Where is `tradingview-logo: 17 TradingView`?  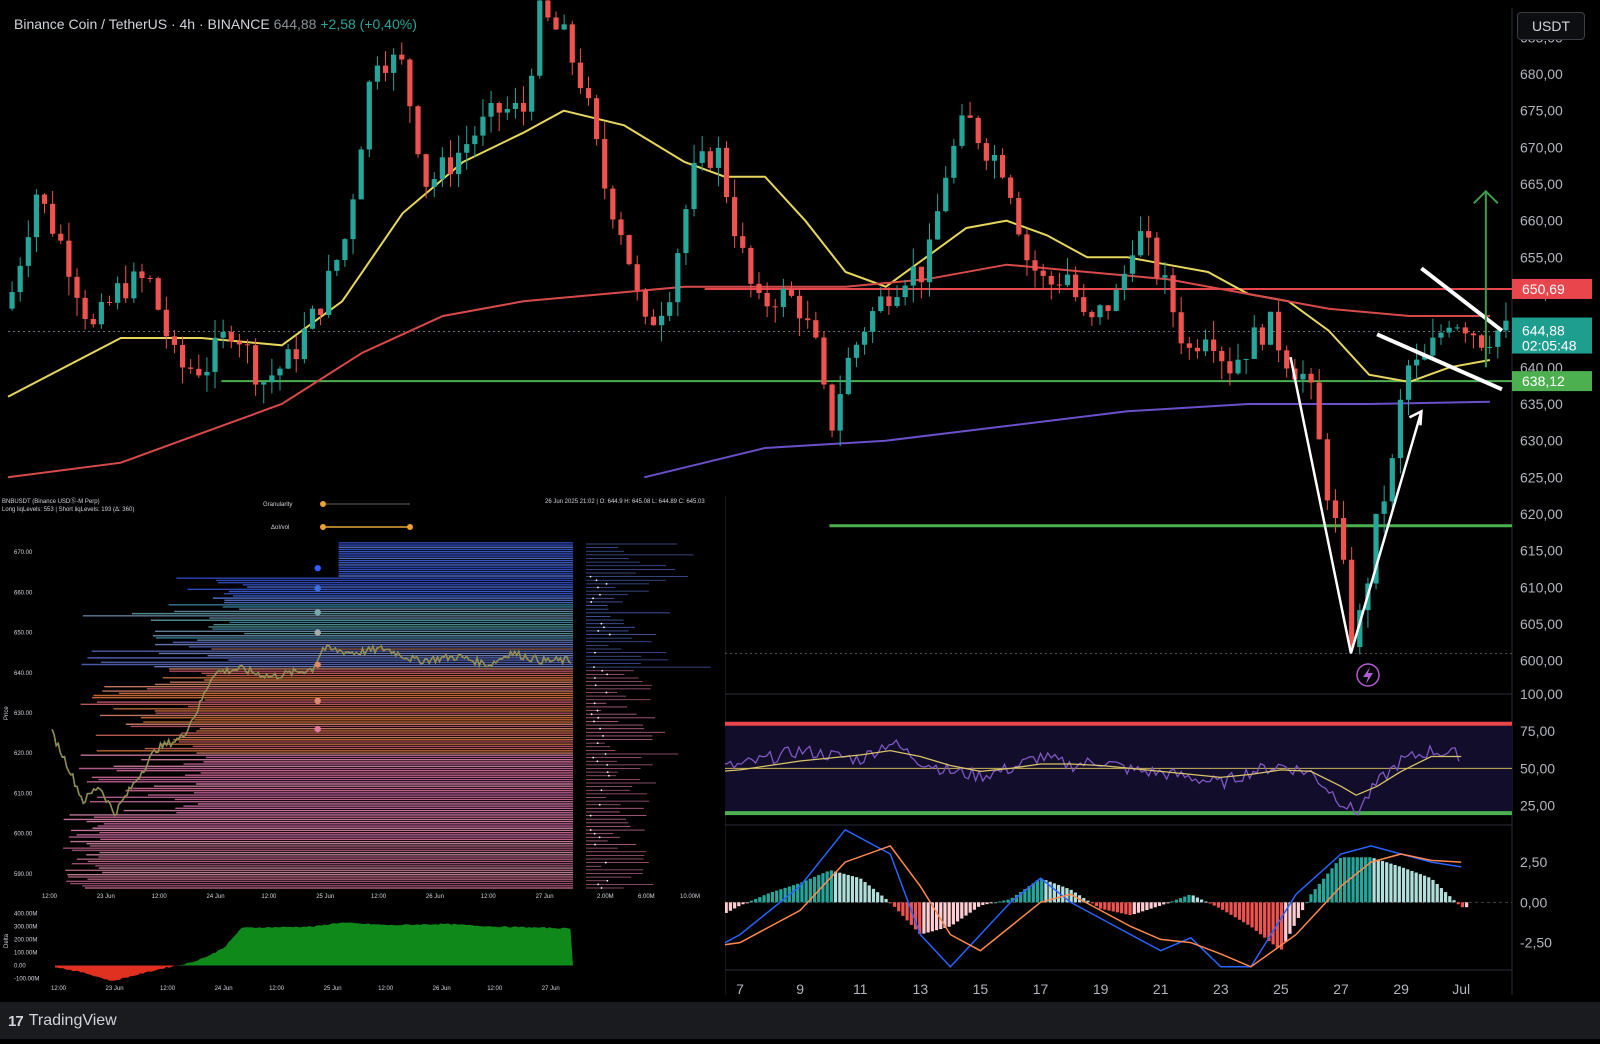 tradingview-logo: 17 TradingView is located at coordinates (62, 1021).